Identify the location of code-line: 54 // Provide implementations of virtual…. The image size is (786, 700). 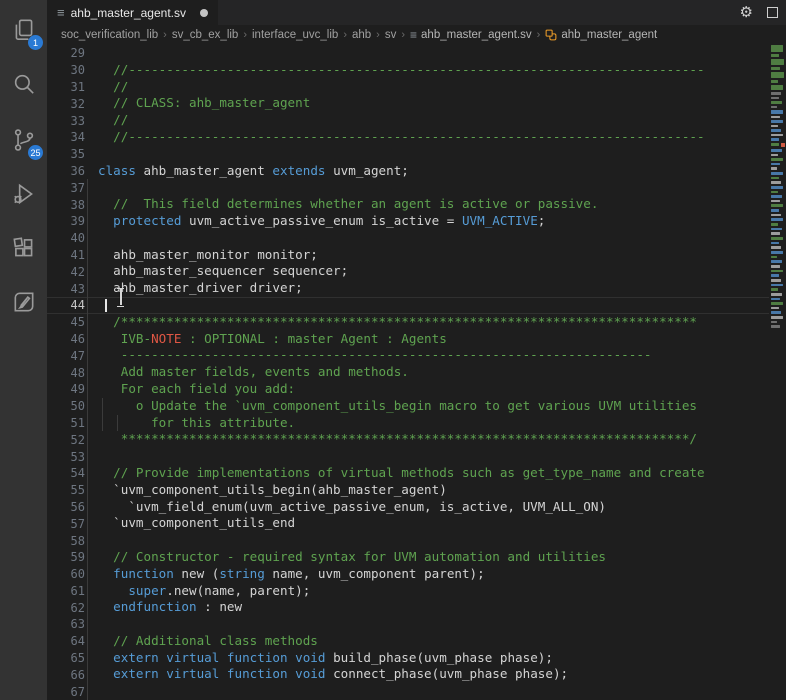
(408, 473).